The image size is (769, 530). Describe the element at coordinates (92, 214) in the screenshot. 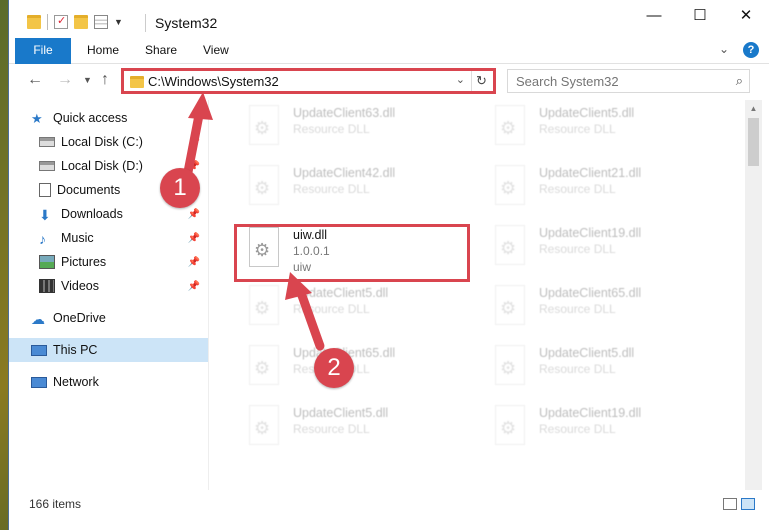

I see `nav-item-label: Downloads` at that location.